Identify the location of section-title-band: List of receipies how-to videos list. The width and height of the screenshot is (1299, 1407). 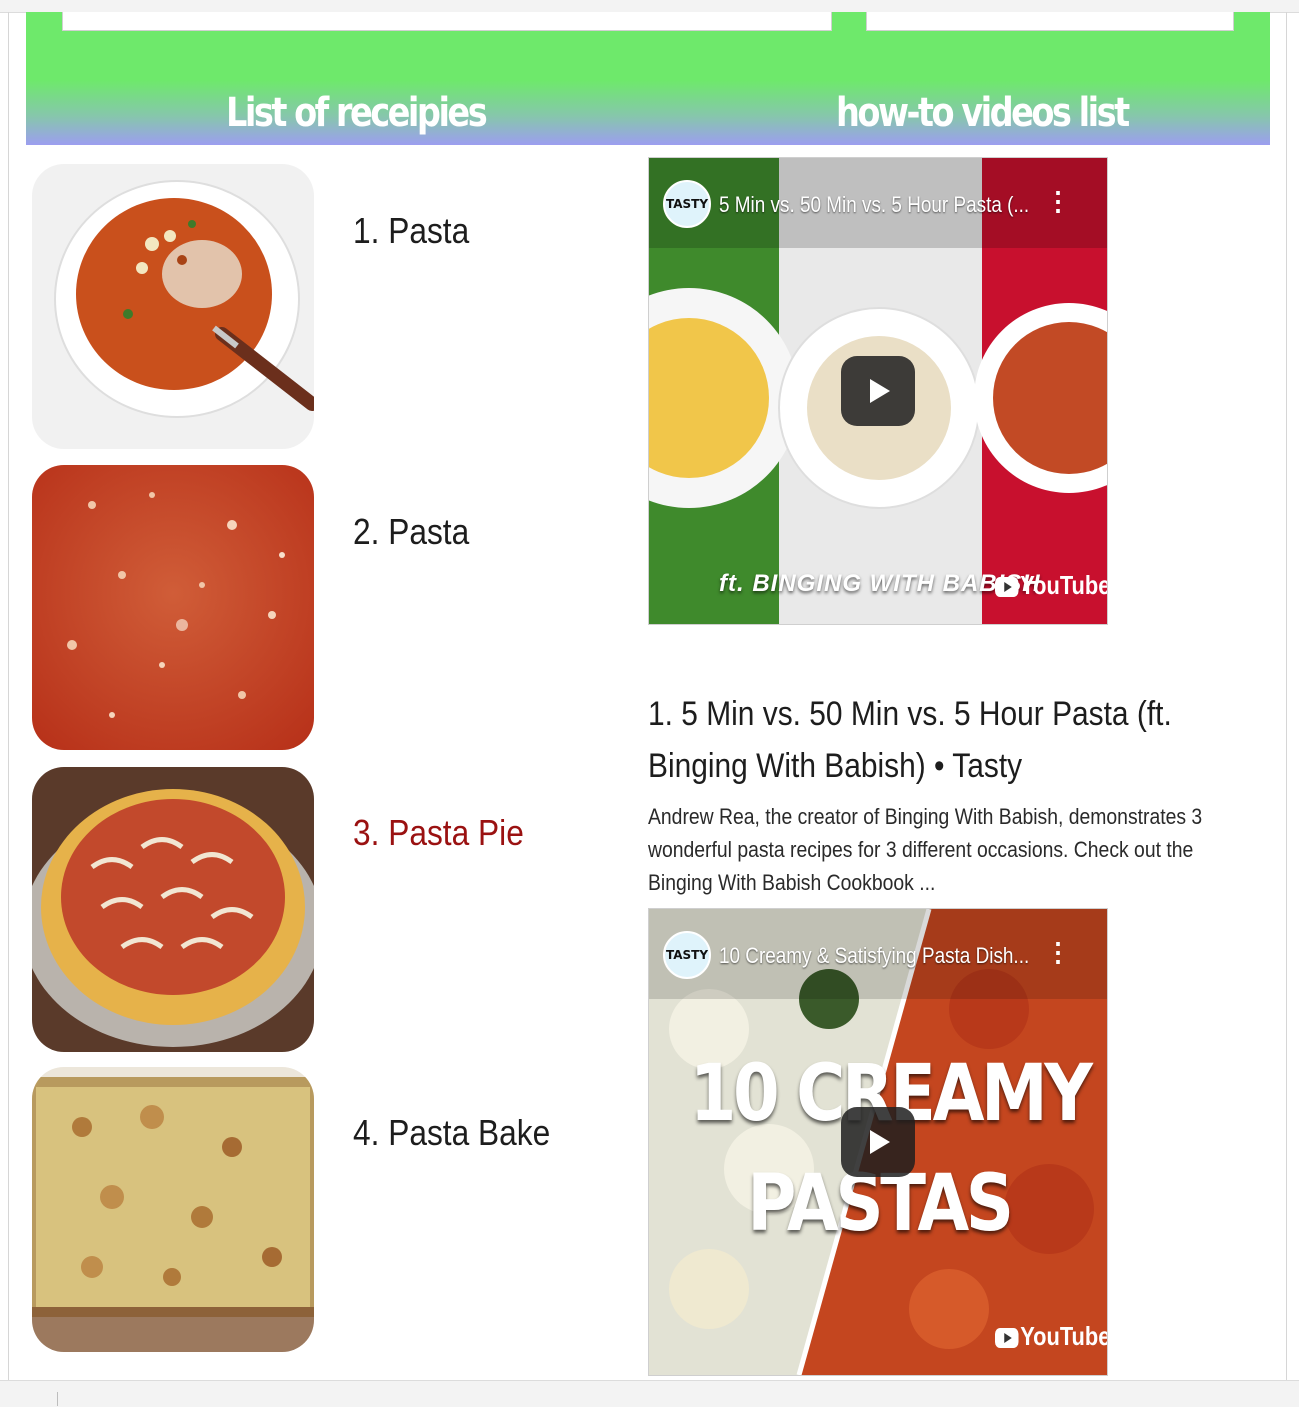
(648, 112).